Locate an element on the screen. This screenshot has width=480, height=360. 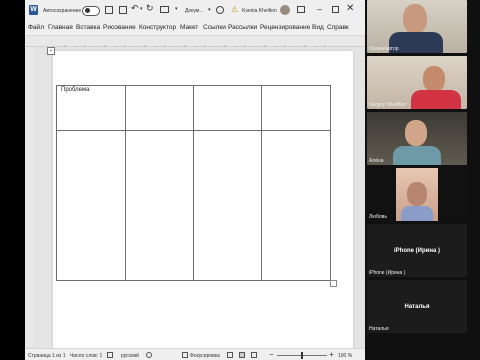
participant-tile: Sergey Sheriftan is located at coordinates (417, 82).